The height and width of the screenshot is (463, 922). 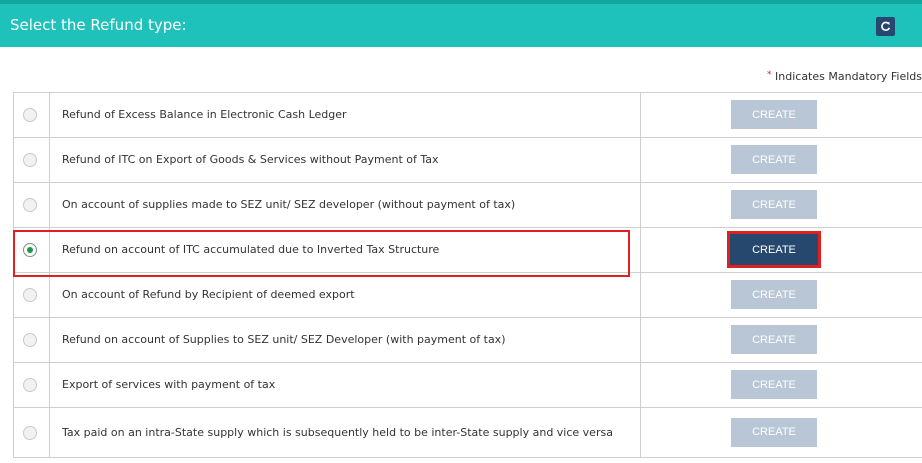 I want to click on refresh-icon, so click(x=886, y=26).